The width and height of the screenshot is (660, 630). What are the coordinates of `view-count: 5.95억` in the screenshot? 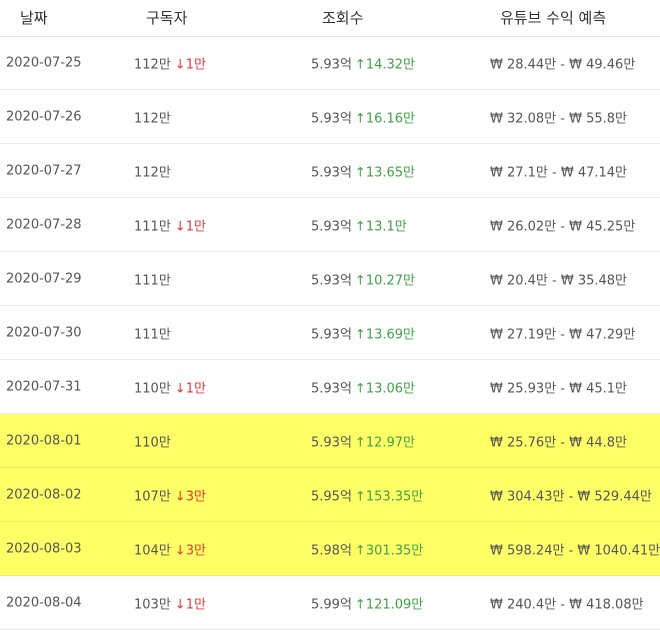 It's located at (331, 496).